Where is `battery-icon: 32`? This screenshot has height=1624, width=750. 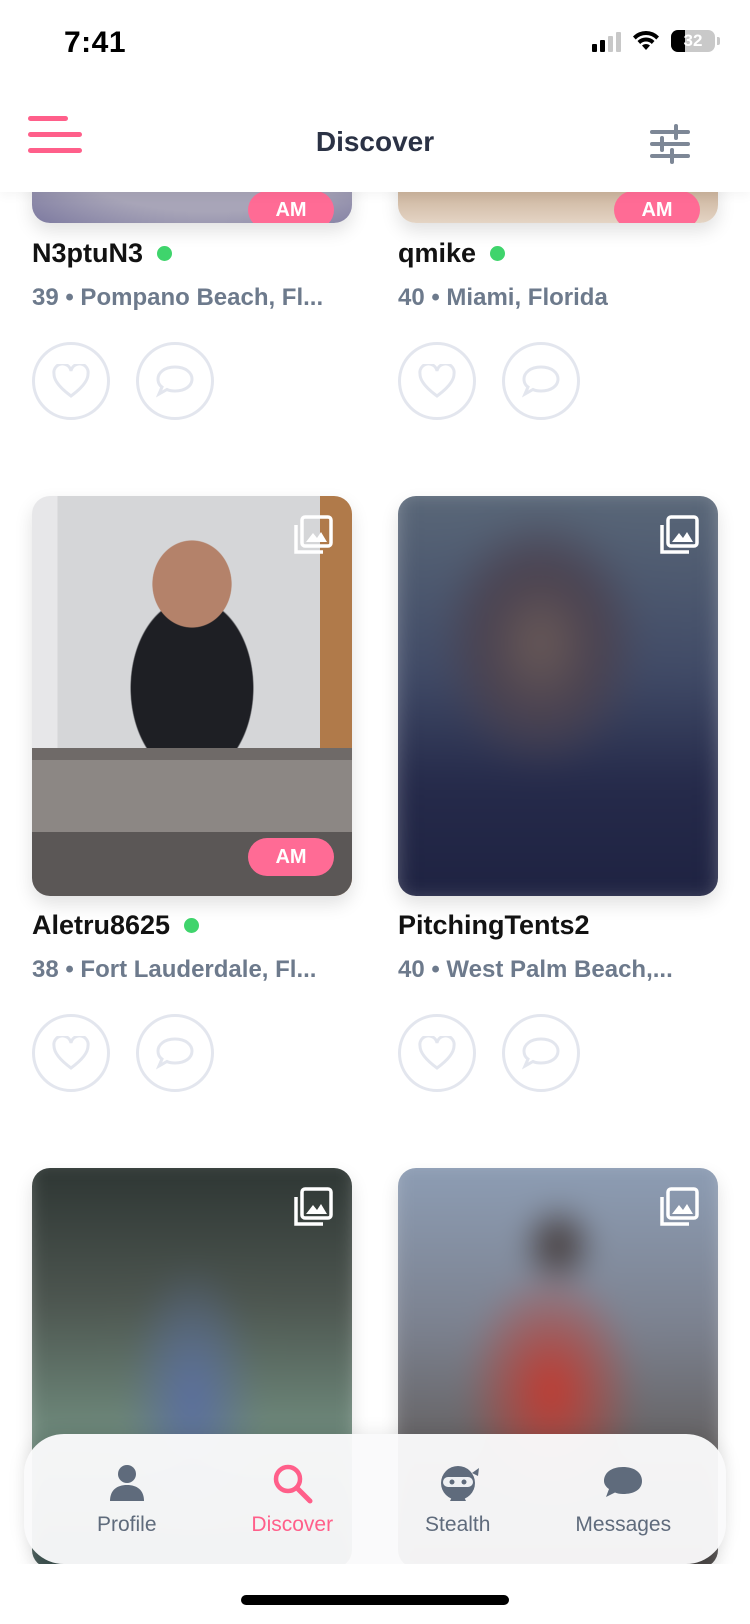 battery-icon: 32 is located at coordinates (693, 41).